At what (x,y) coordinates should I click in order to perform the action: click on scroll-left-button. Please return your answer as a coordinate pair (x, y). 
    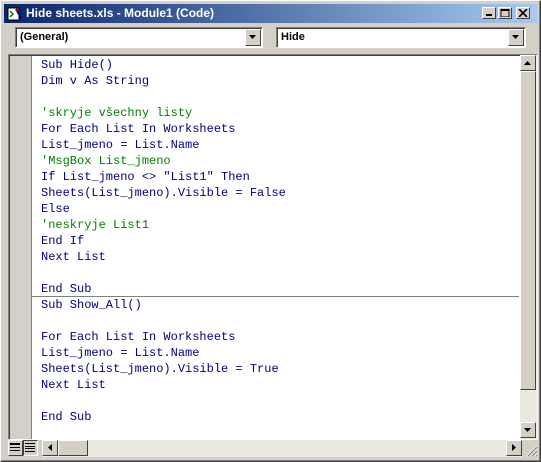
    Looking at the image, I should click on (50, 448).